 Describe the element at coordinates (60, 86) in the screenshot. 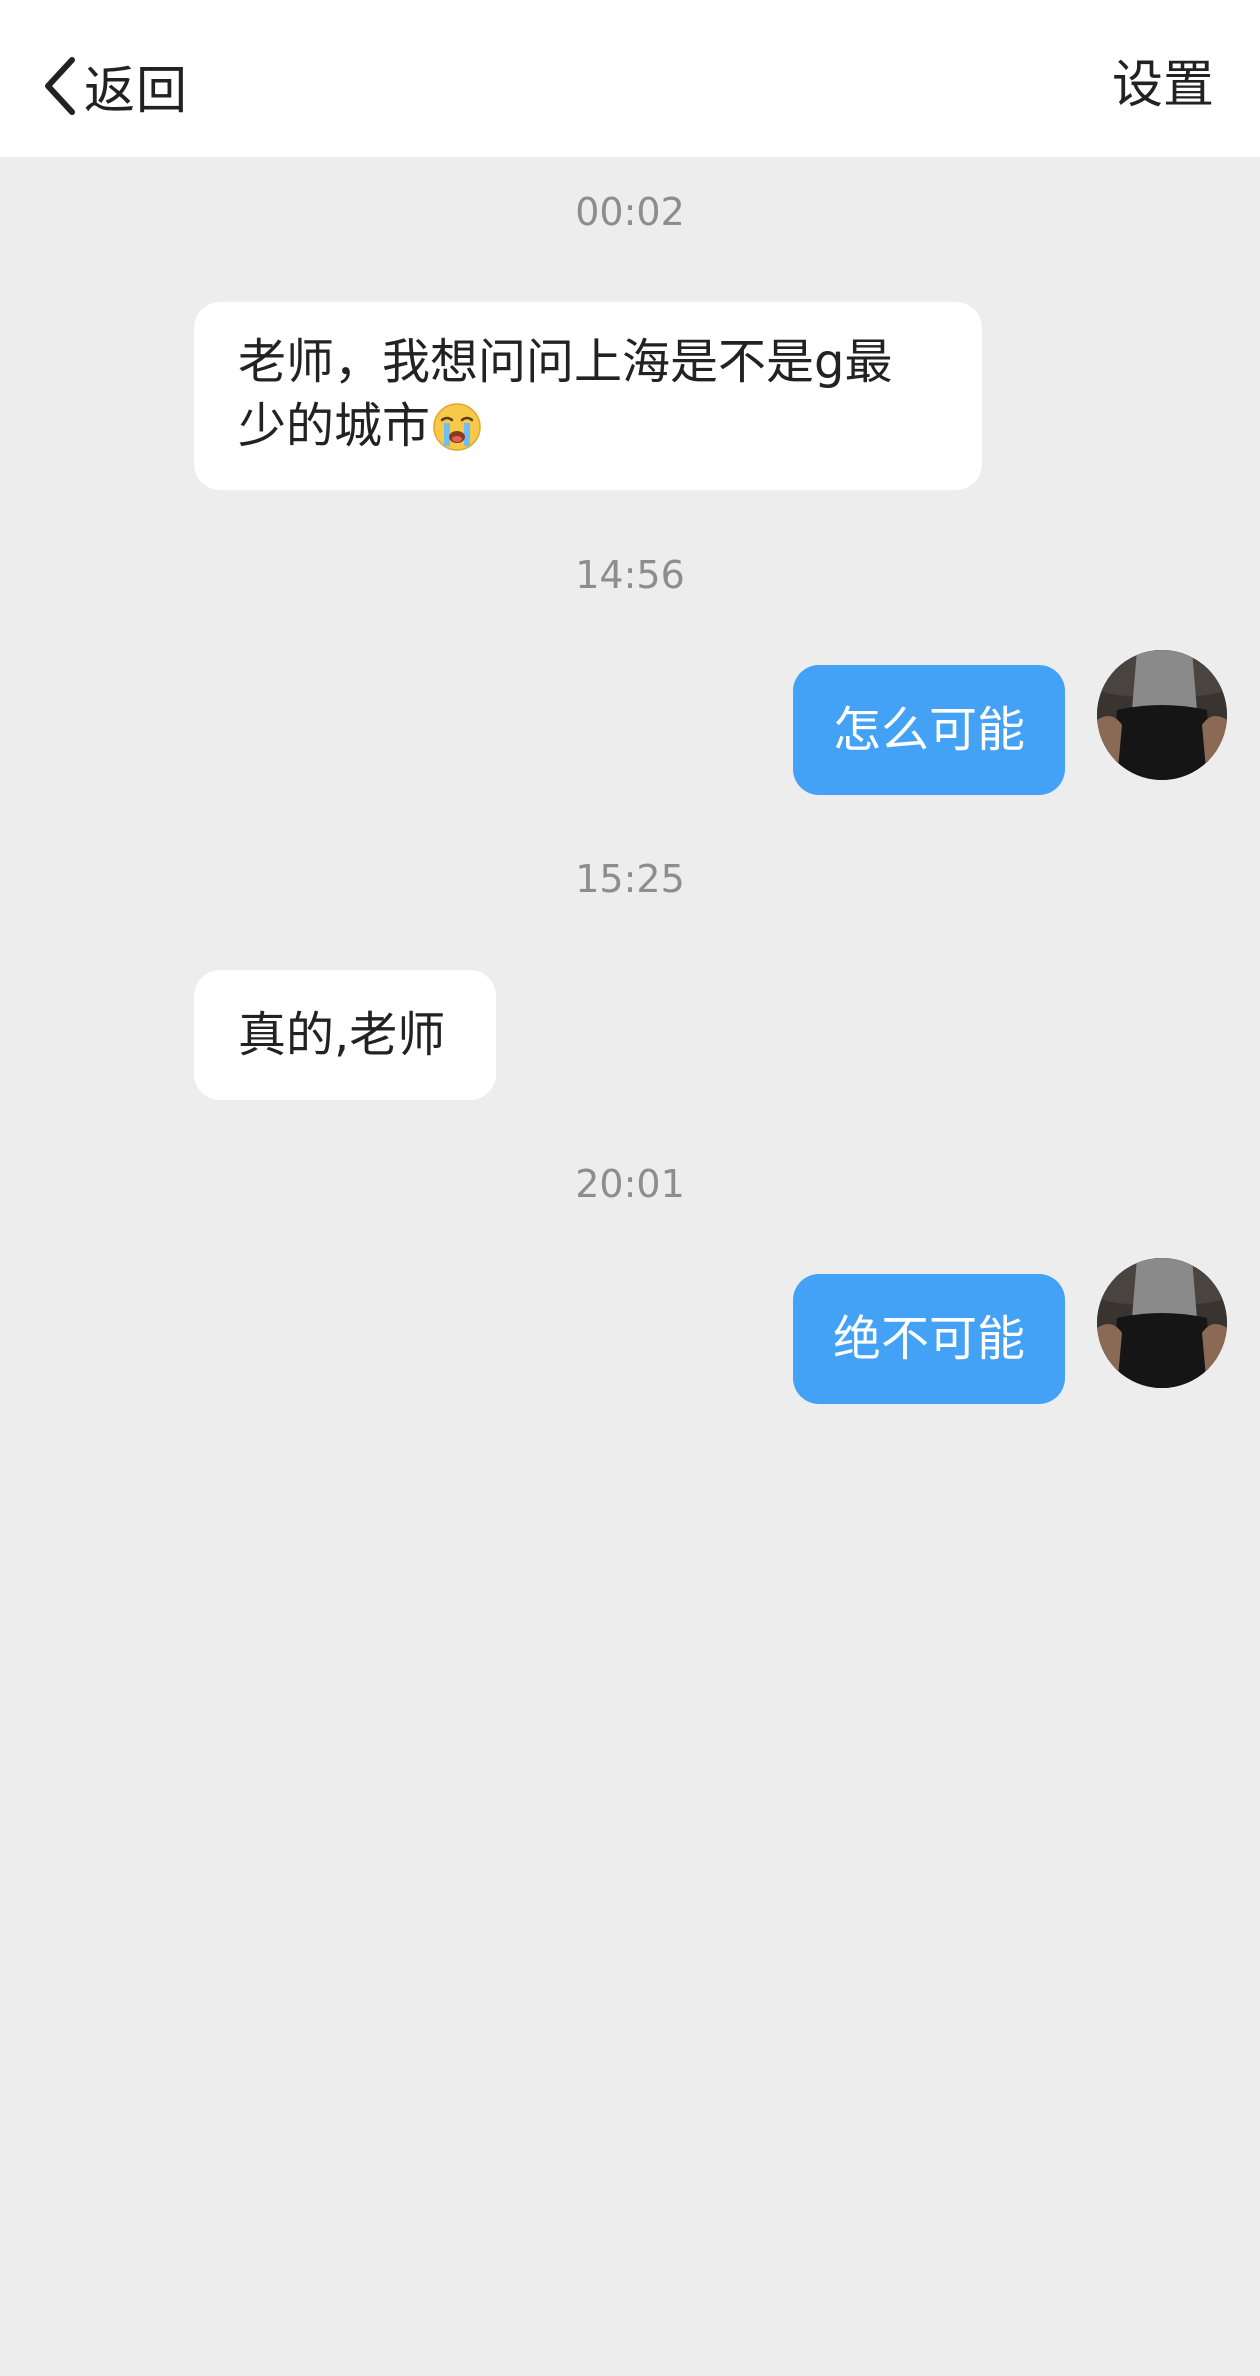

I see `chevron-left-icon` at that location.